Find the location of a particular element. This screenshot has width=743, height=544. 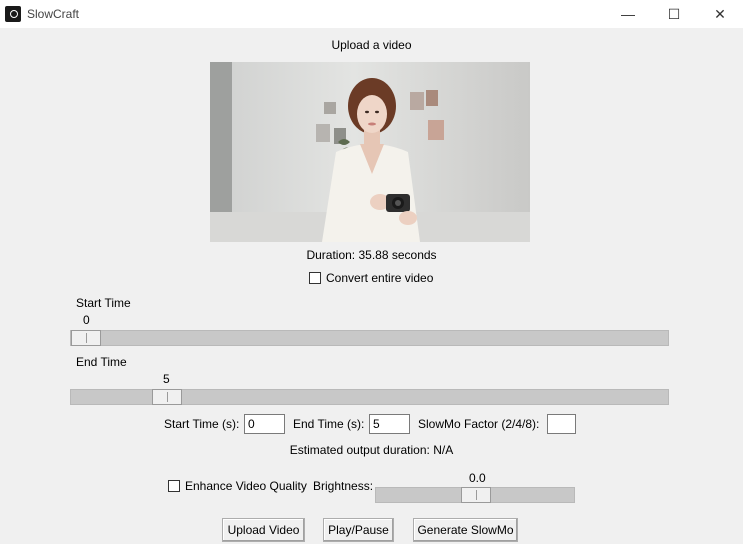

upload-video-button: Upload Video is located at coordinates (263, 530).